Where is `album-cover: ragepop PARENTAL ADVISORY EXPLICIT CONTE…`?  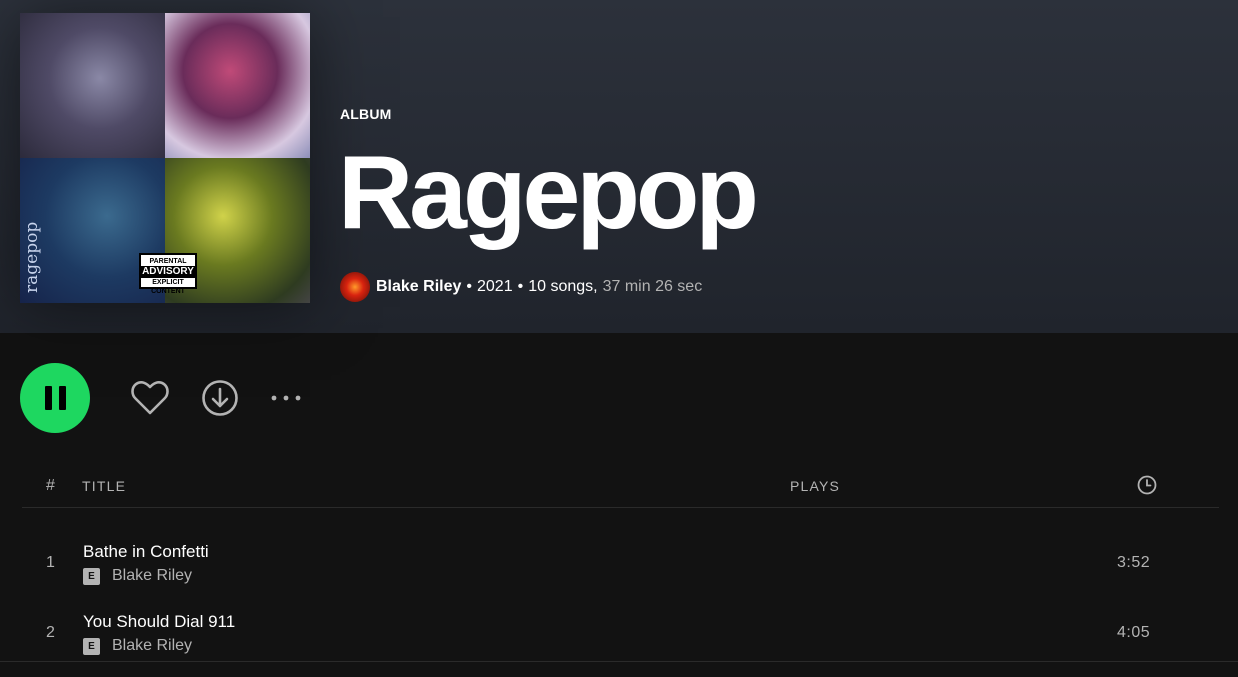
album-cover: ragepop PARENTAL ADVISORY EXPLICIT CONTE… is located at coordinates (165, 158).